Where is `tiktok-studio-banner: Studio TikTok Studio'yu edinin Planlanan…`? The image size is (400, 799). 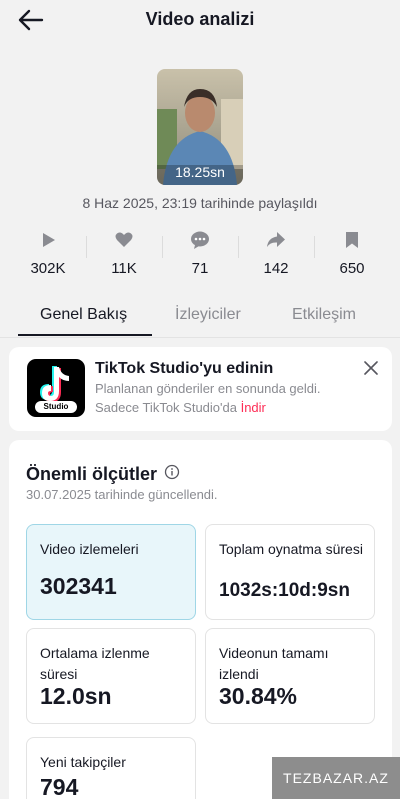 tiktok-studio-banner: Studio TikTok Studio'yu edinin Planlanan… is located at coordinates (200, 389).